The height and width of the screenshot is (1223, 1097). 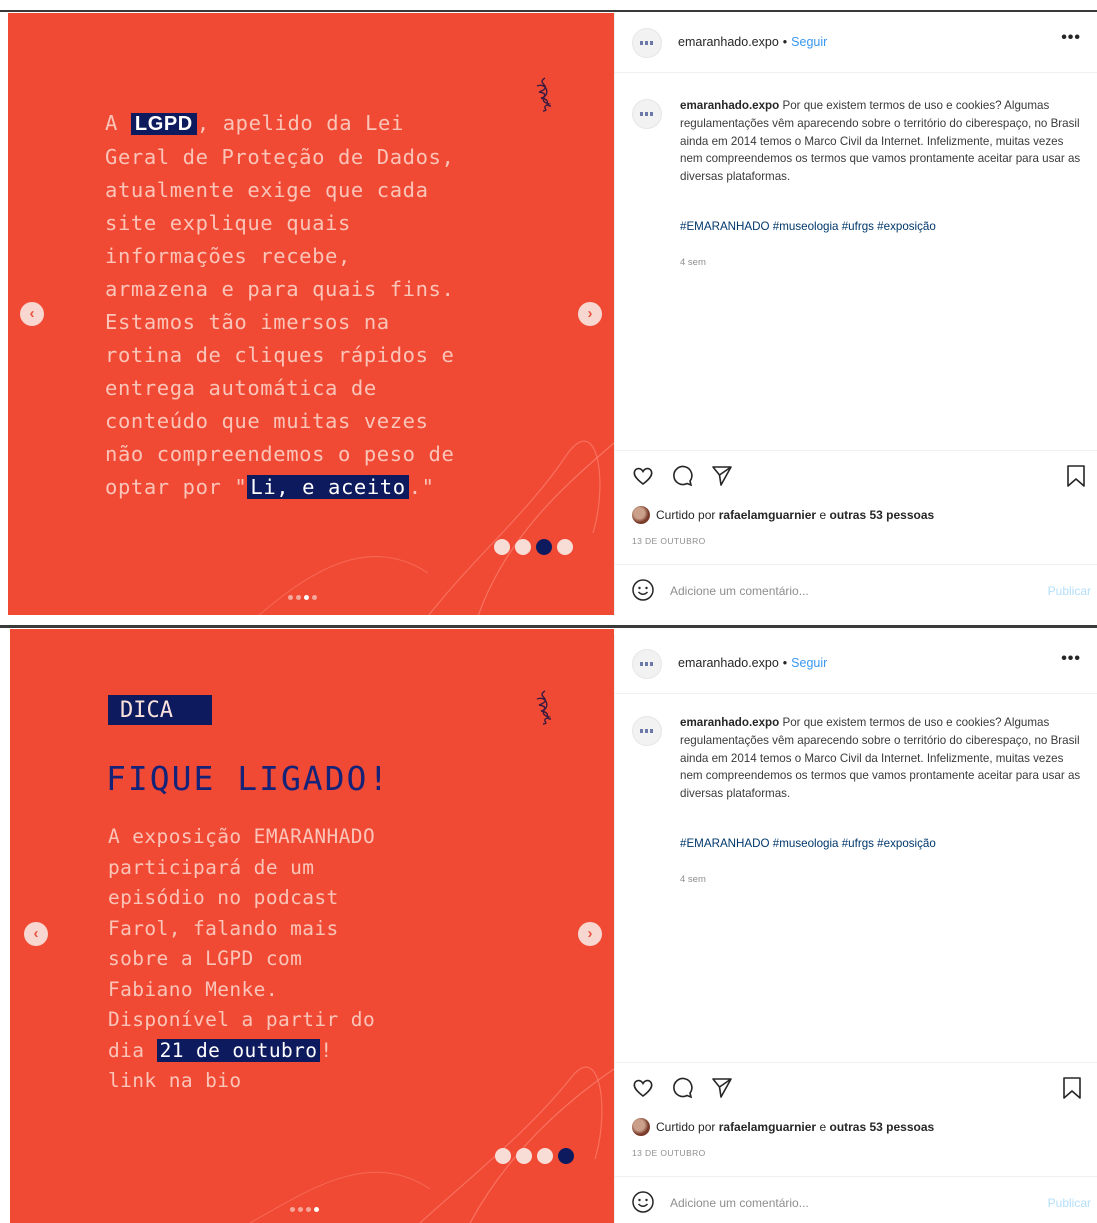 What do you see at coordinates (328, 487) in the screenshot?
I see `highlight-li-e-aceito: Li, e aceito` at bounding box center [328, 487].